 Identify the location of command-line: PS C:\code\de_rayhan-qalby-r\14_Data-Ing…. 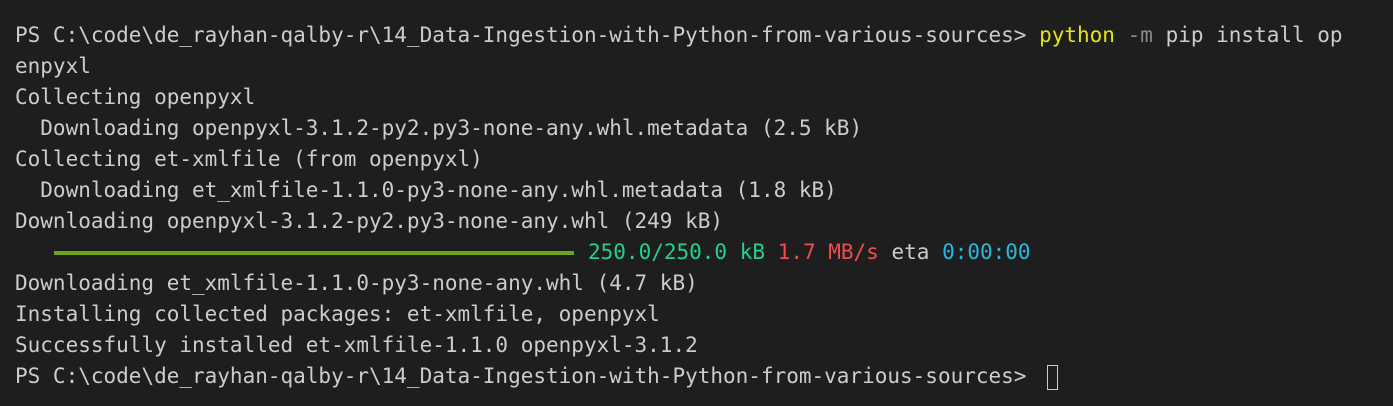
(704, 35).